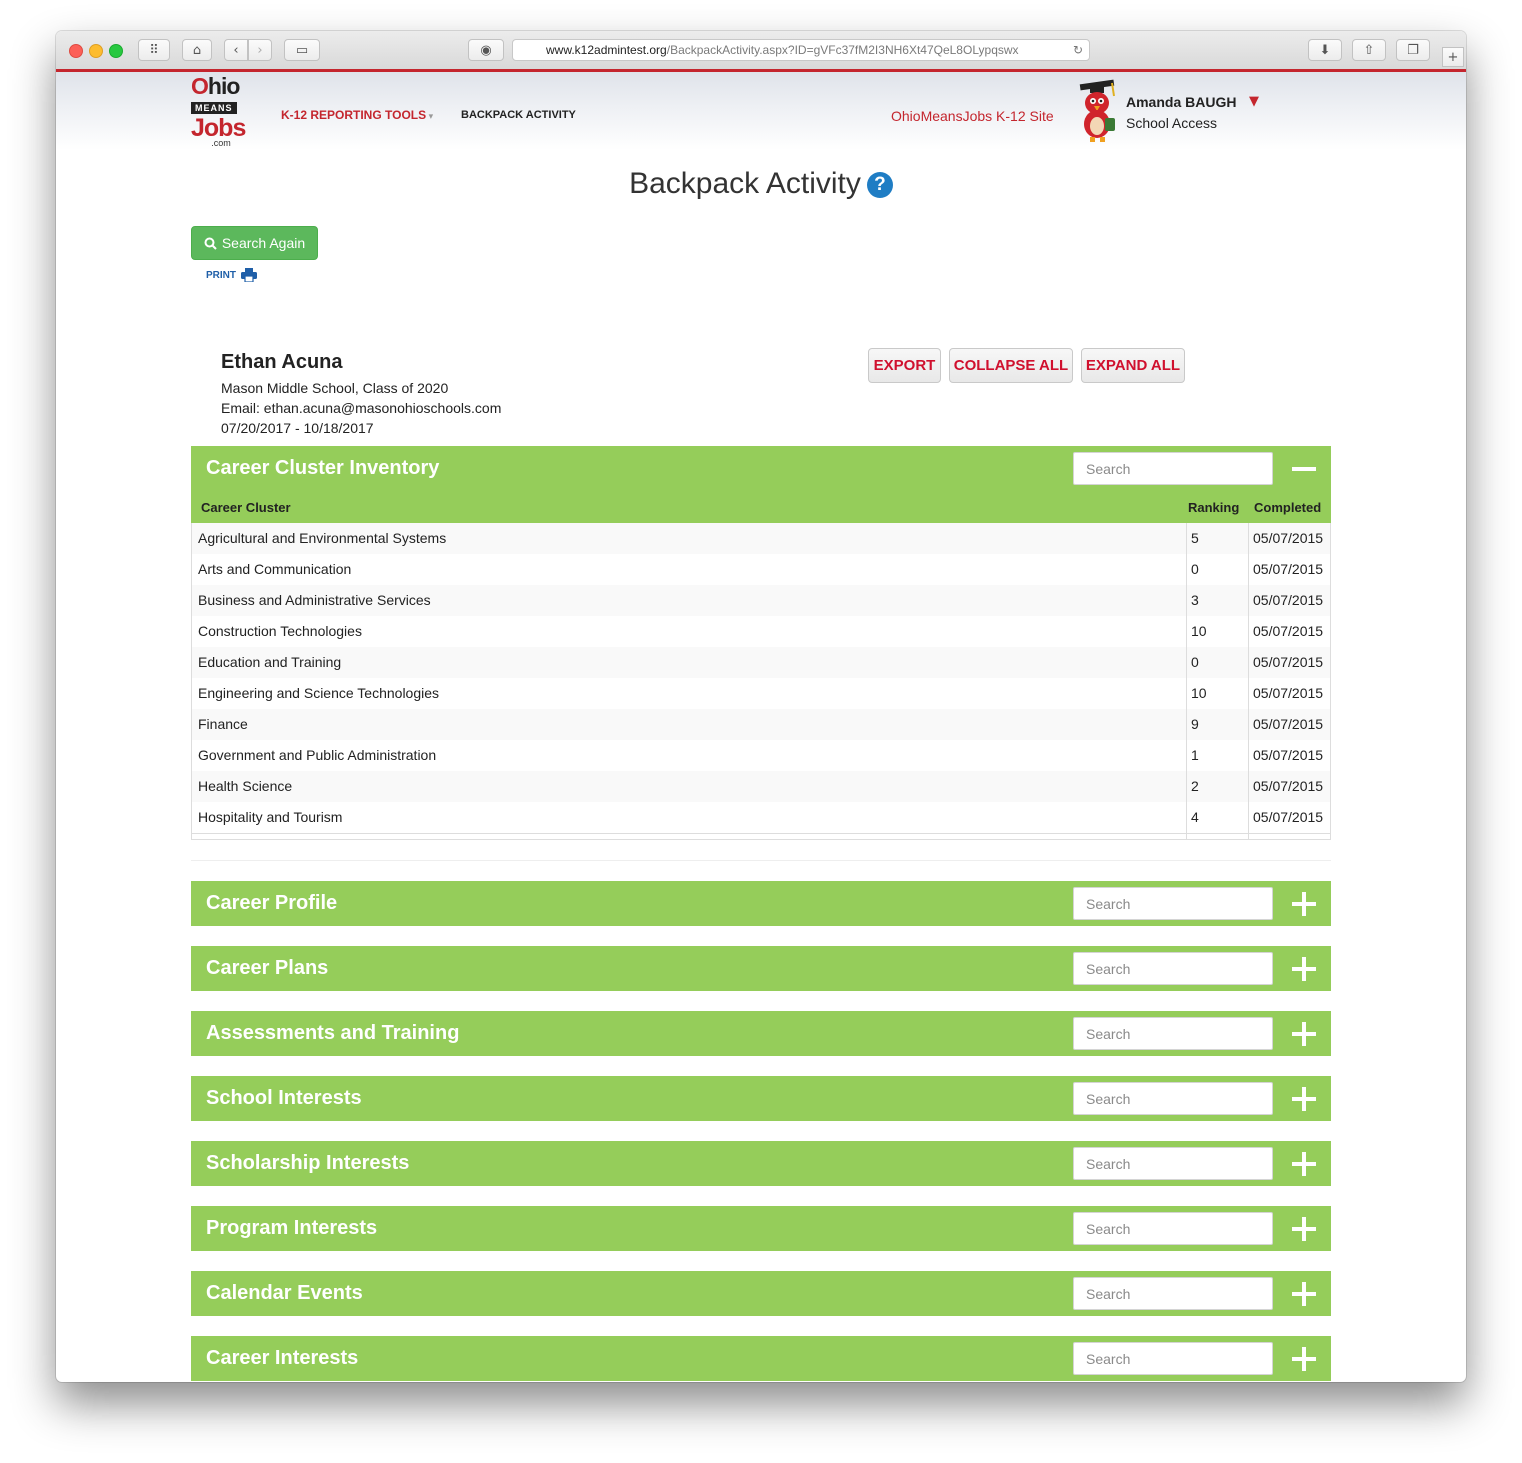 The image size is (1522, 1463). What do you see at coordinates (223, 724) in the screenshot?
I see `cell-cluster: Finance` at bounding box center [223, 724].